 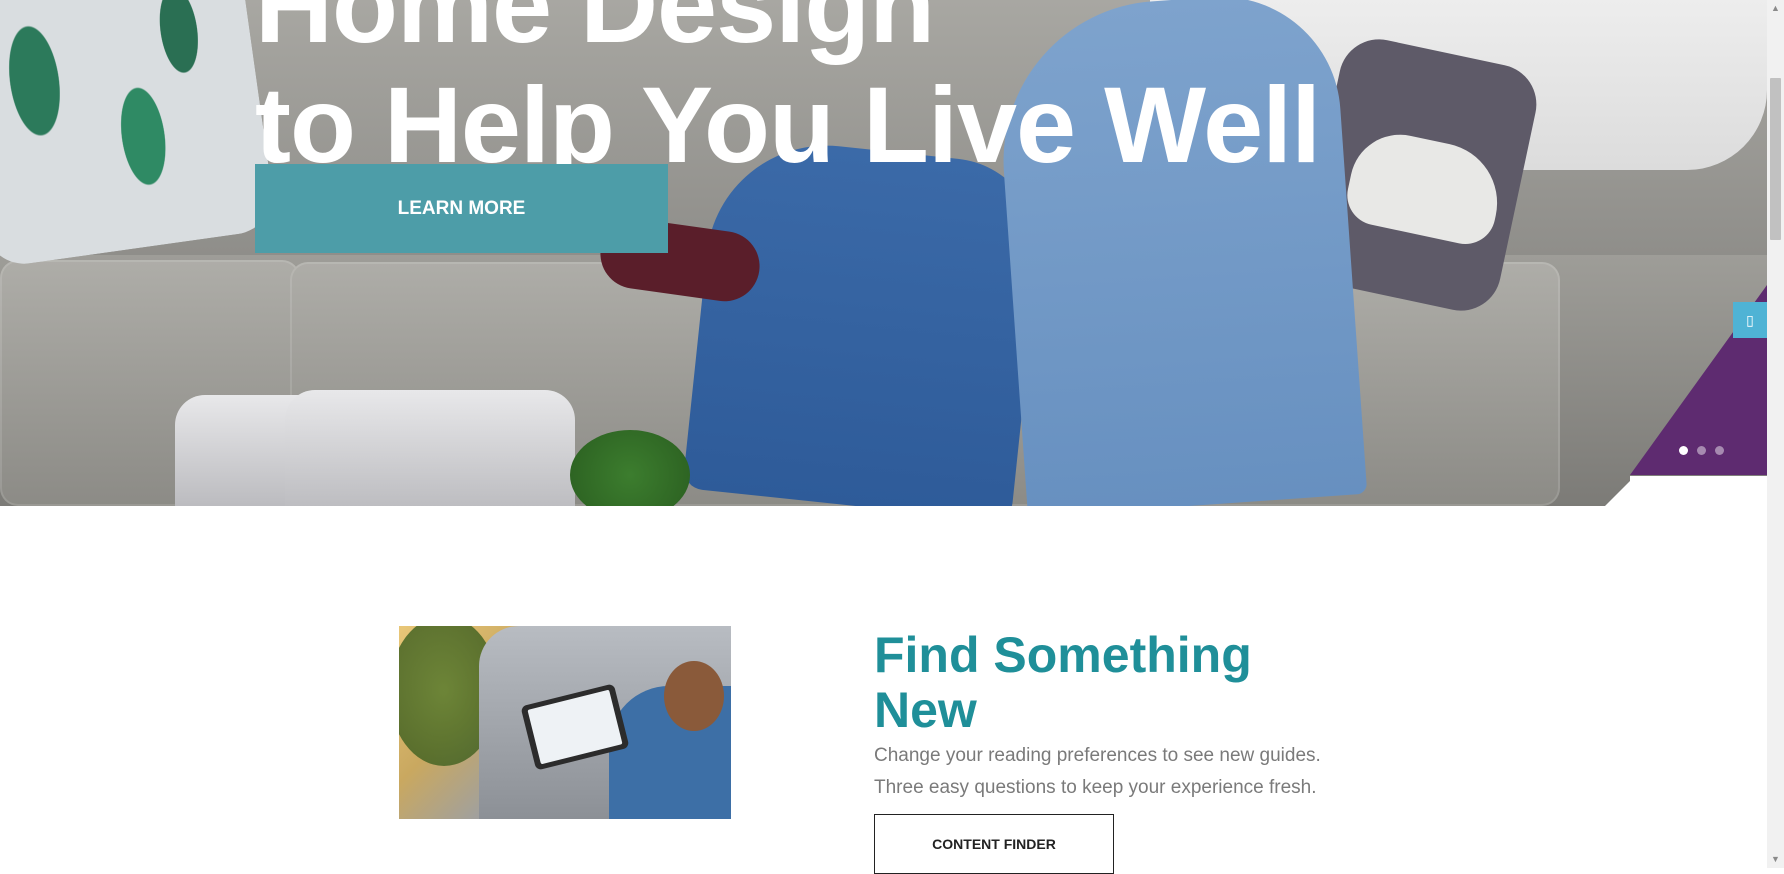 I want to click on phone-icon: ▯, so click(x=1750, y=319).